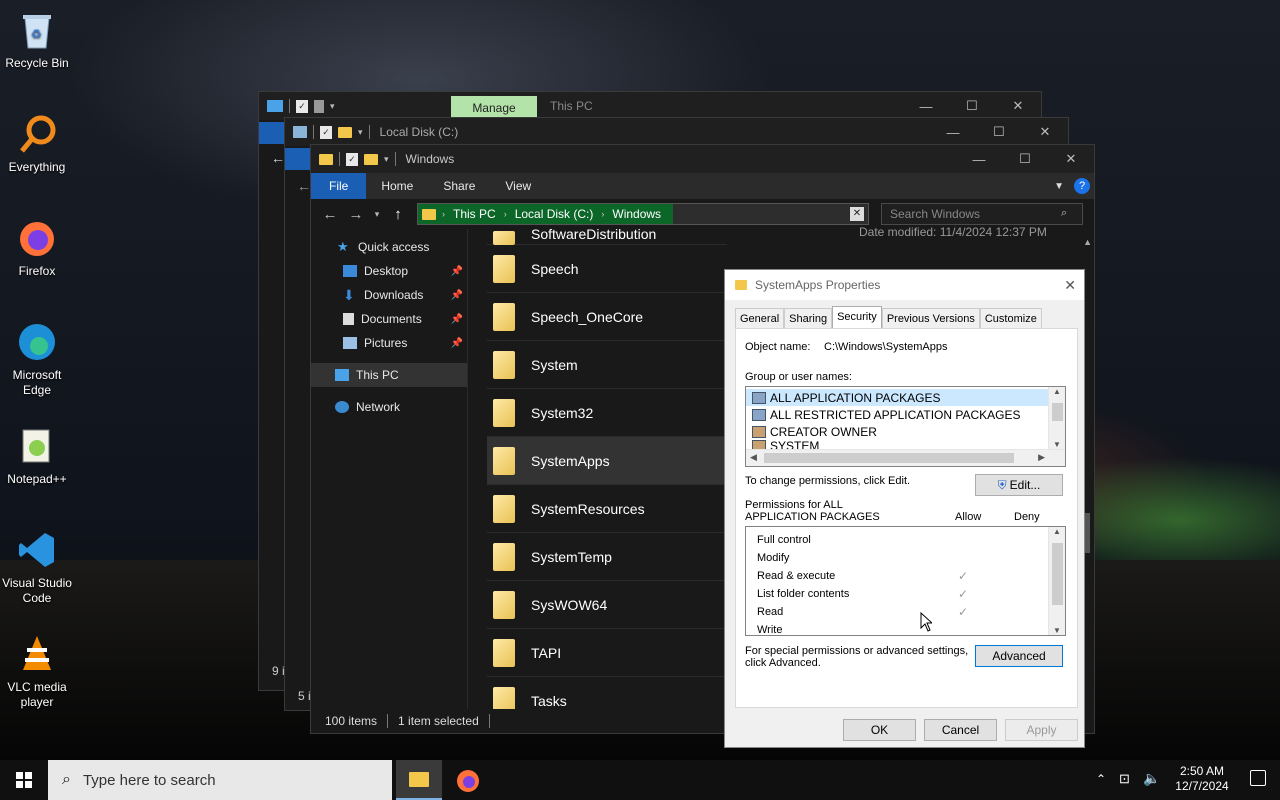 The height and width of the screenshot is (800, 1280). I want to click on breadcrumb-windows: Windows, so click(636, 214).